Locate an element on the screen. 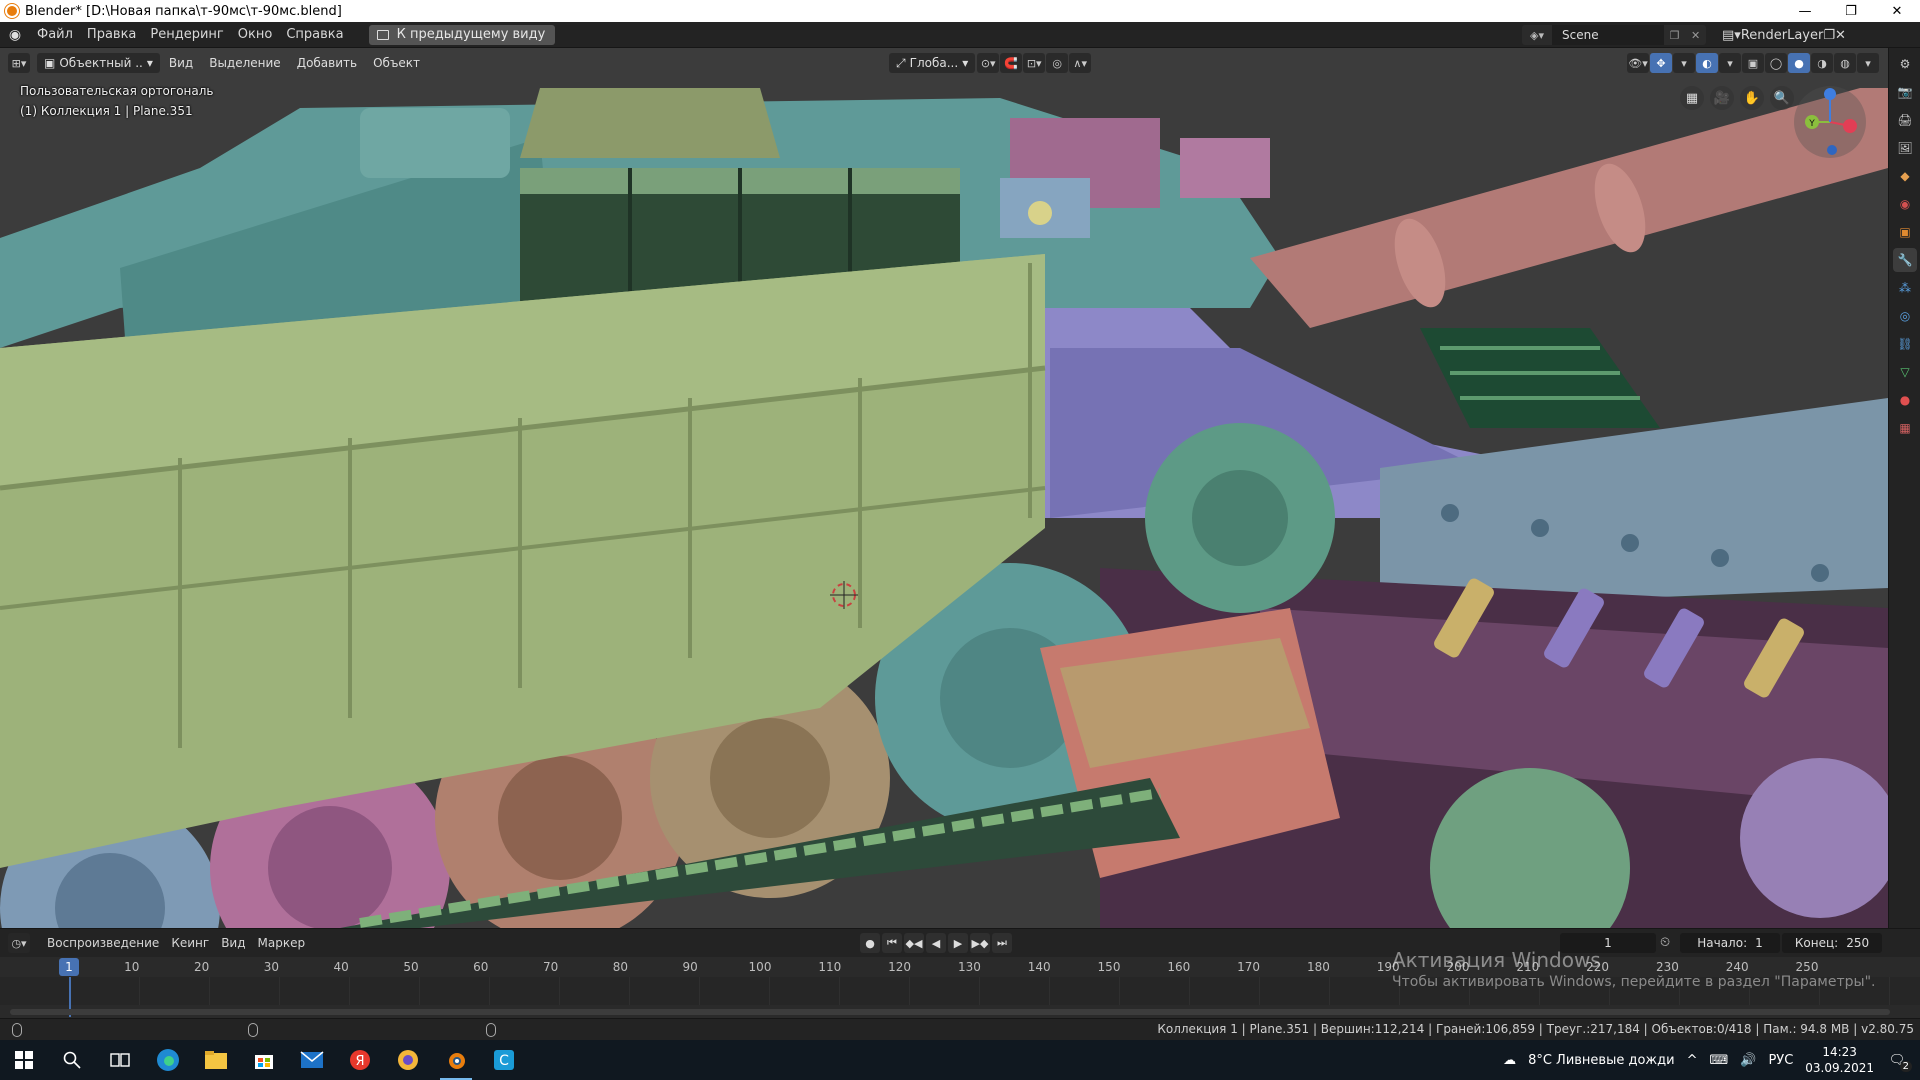 The height and width of the screenshot is (1080, 1920). delete-view-layer-icon: ✕ is located at coordinates (1840, 35).